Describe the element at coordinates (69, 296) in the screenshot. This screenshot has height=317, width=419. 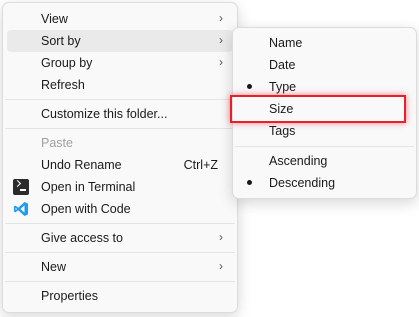
I see `menu-item-label: Properties` at that location.